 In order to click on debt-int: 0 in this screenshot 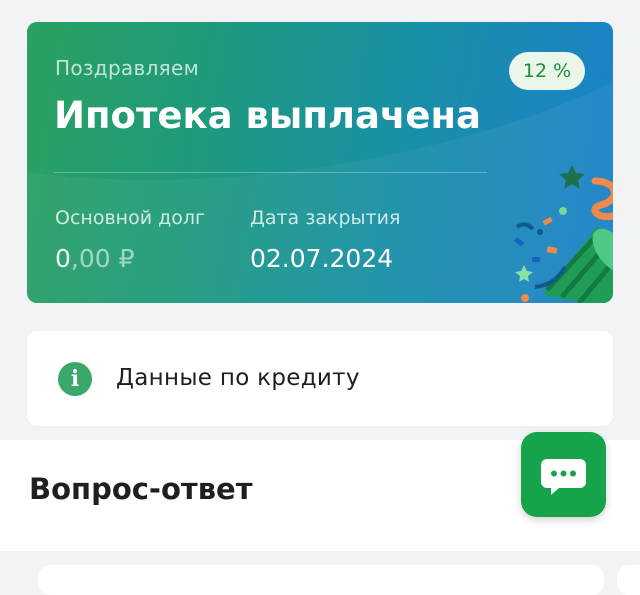, I will do `click(63, 258)`.